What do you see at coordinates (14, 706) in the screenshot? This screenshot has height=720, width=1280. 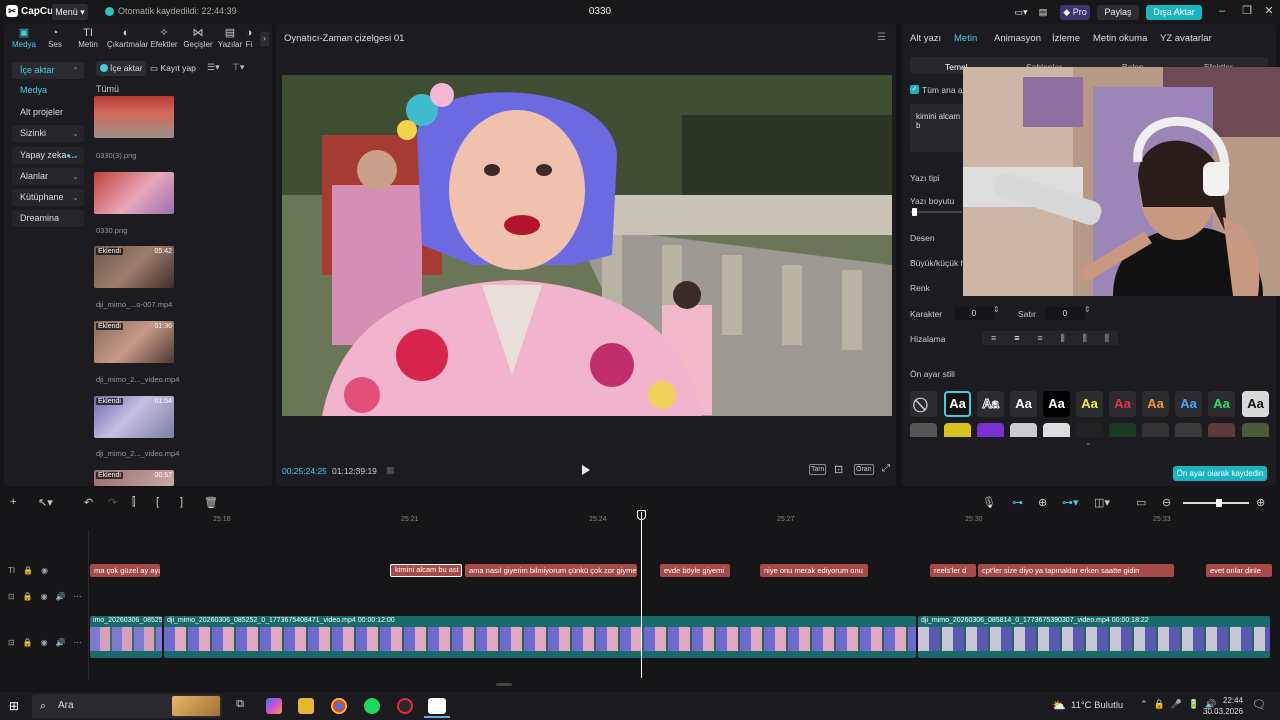 I see `windows-start-icon: ⊞` at bounding box center [14, 706].